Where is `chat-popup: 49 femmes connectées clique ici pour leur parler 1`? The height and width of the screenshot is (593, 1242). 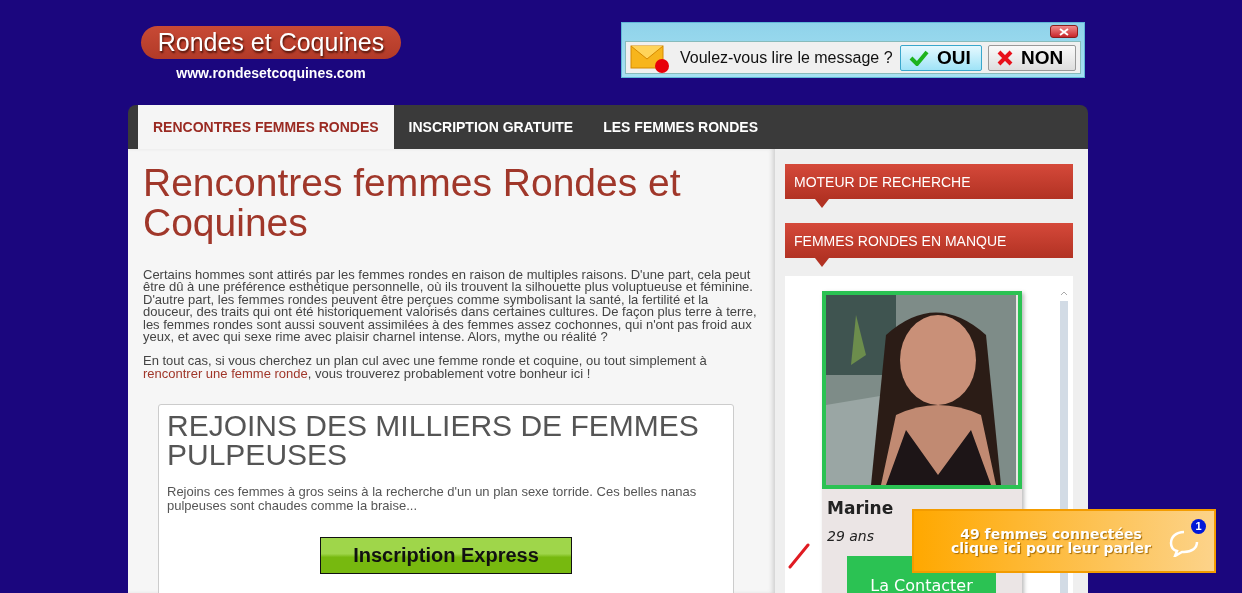
chat-popup: 49 femmes connectées clique ici pour leur parler 1 is located at coordinates (1064, 541).